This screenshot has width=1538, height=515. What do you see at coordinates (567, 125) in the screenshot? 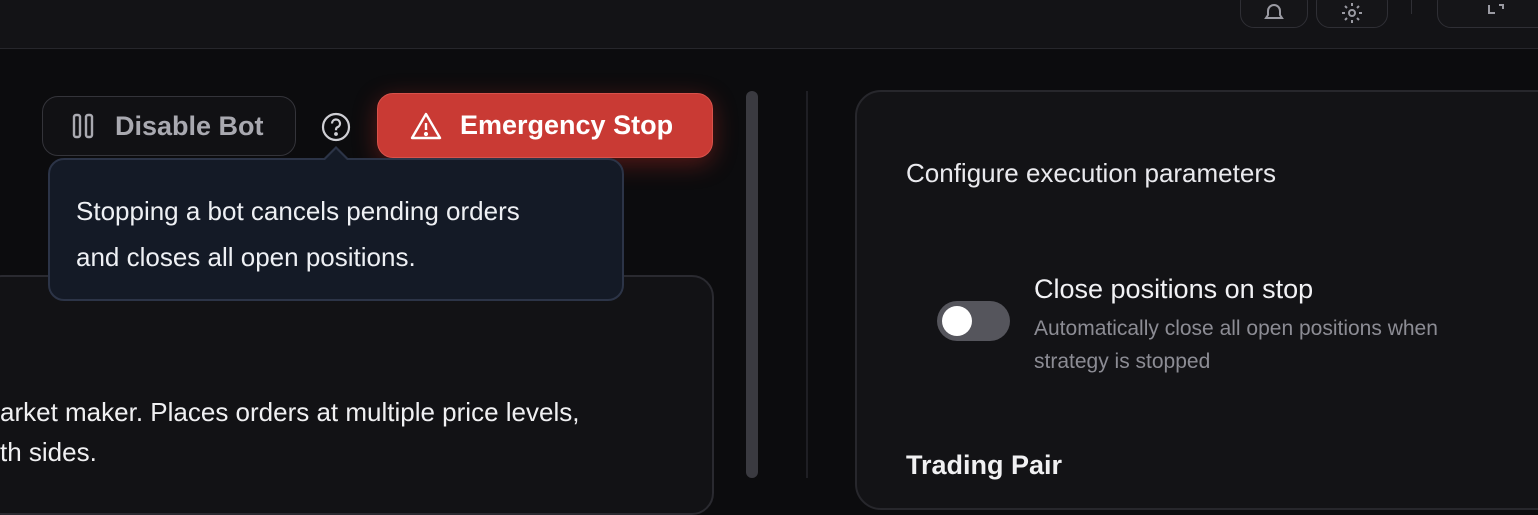
I see `emergency-stop-label: Emergency Stop` at bounding box center [567, 125].